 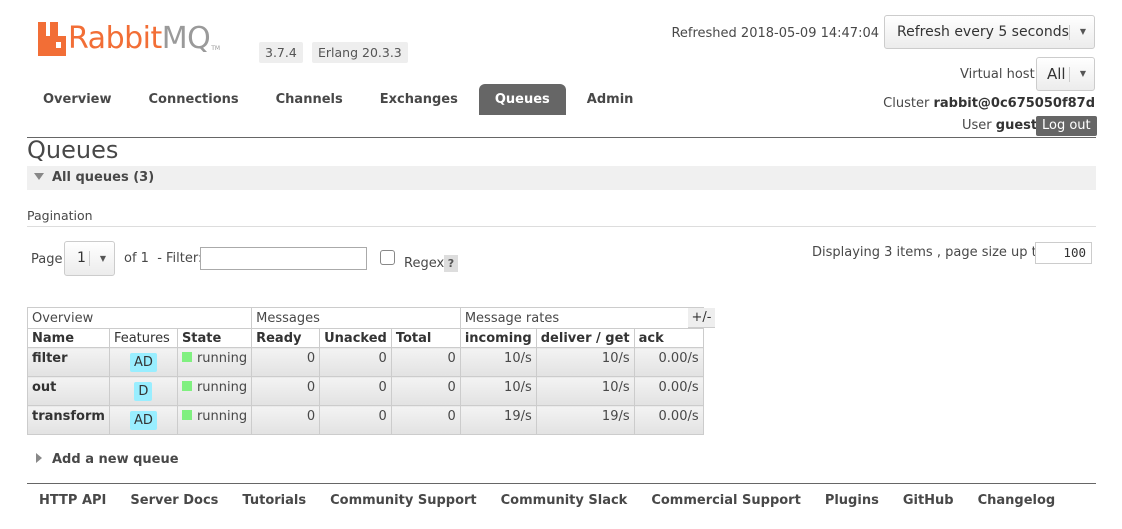 What do you see at coordinates (1017, 500) in the screenshot?
I see `footer-link-changelog: Changelog` at bounding box center [1017, 500].